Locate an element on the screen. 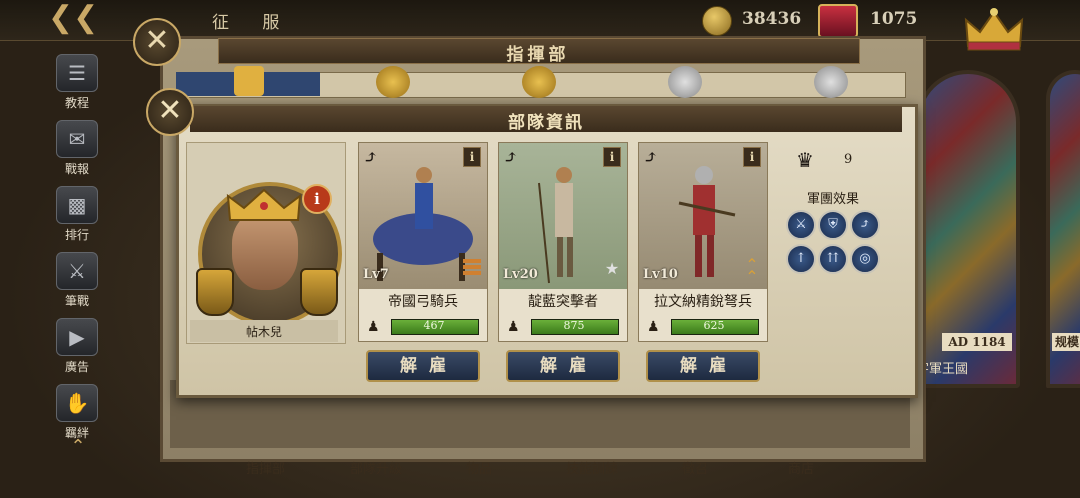  crossbow-icon: ⤴ is located at coordinates (651, 157).